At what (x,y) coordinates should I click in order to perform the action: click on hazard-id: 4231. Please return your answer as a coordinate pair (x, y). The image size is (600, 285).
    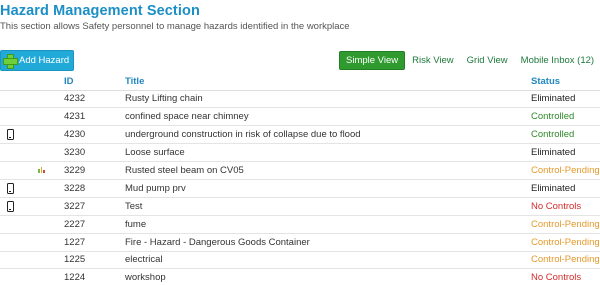
    Looking at the image, I should click on (94, 117).